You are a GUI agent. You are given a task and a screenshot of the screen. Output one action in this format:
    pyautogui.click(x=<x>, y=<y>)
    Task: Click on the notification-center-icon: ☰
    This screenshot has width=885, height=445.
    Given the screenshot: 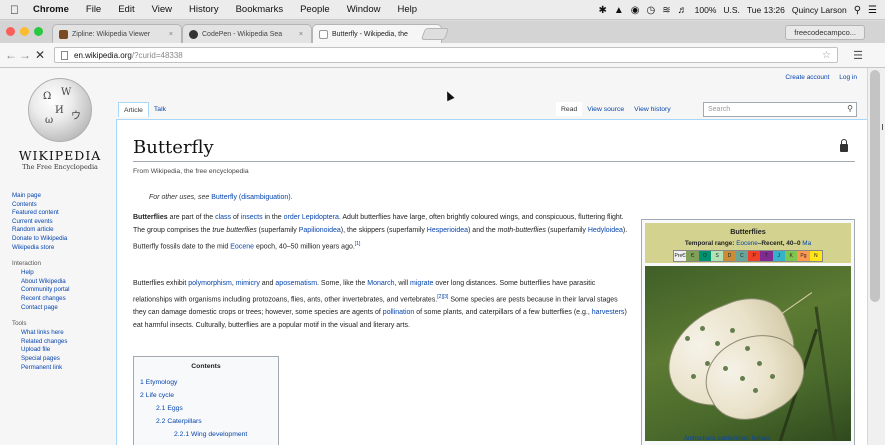 What is the action you would take?
    pyautogui.click(x=872, y=10)
    